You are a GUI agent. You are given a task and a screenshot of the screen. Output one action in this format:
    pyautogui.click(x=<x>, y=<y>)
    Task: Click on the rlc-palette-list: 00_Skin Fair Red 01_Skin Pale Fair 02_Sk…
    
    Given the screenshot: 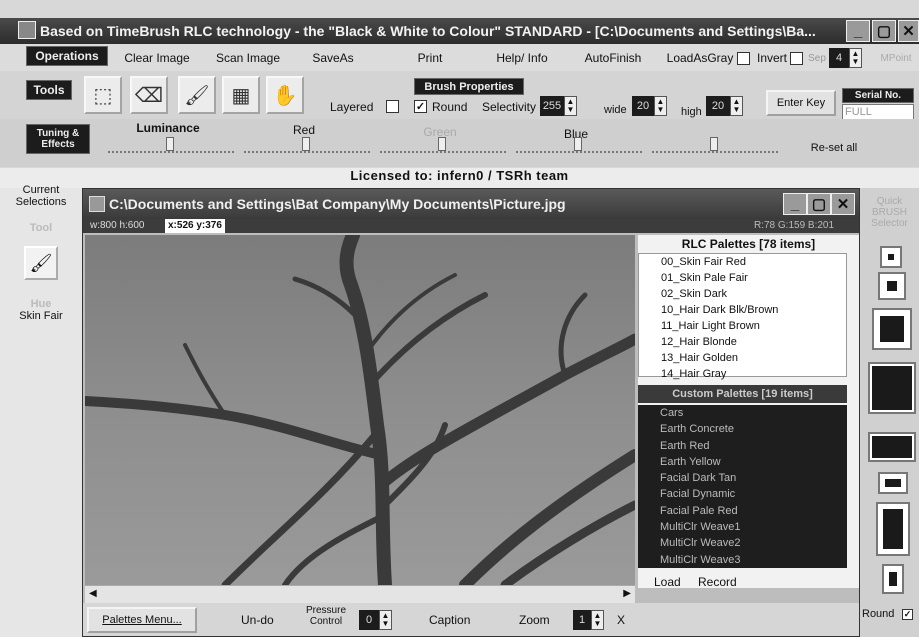 What is the action you would take?
    pyautogui.click(x=742, y=316)
    